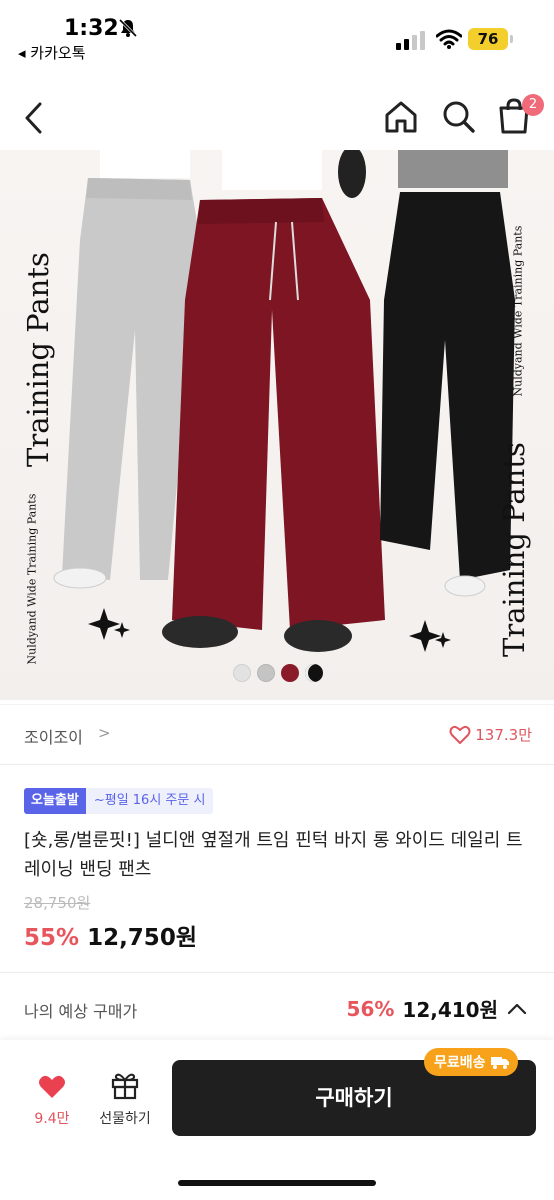  What do you see at coordinates (514, 549) in the screenshot?
I see `right-vertical-title: Training Pants` at bounding box center [514, 549].